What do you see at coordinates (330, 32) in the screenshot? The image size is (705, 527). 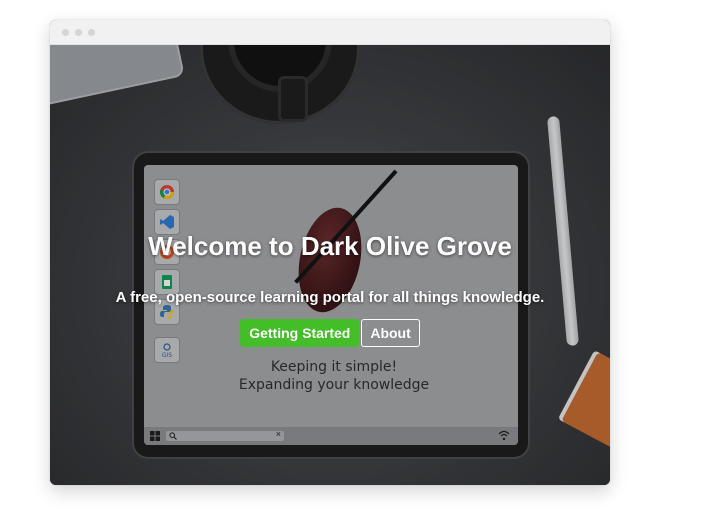 I see `window-titlebar` at bounding box center [330, 32].